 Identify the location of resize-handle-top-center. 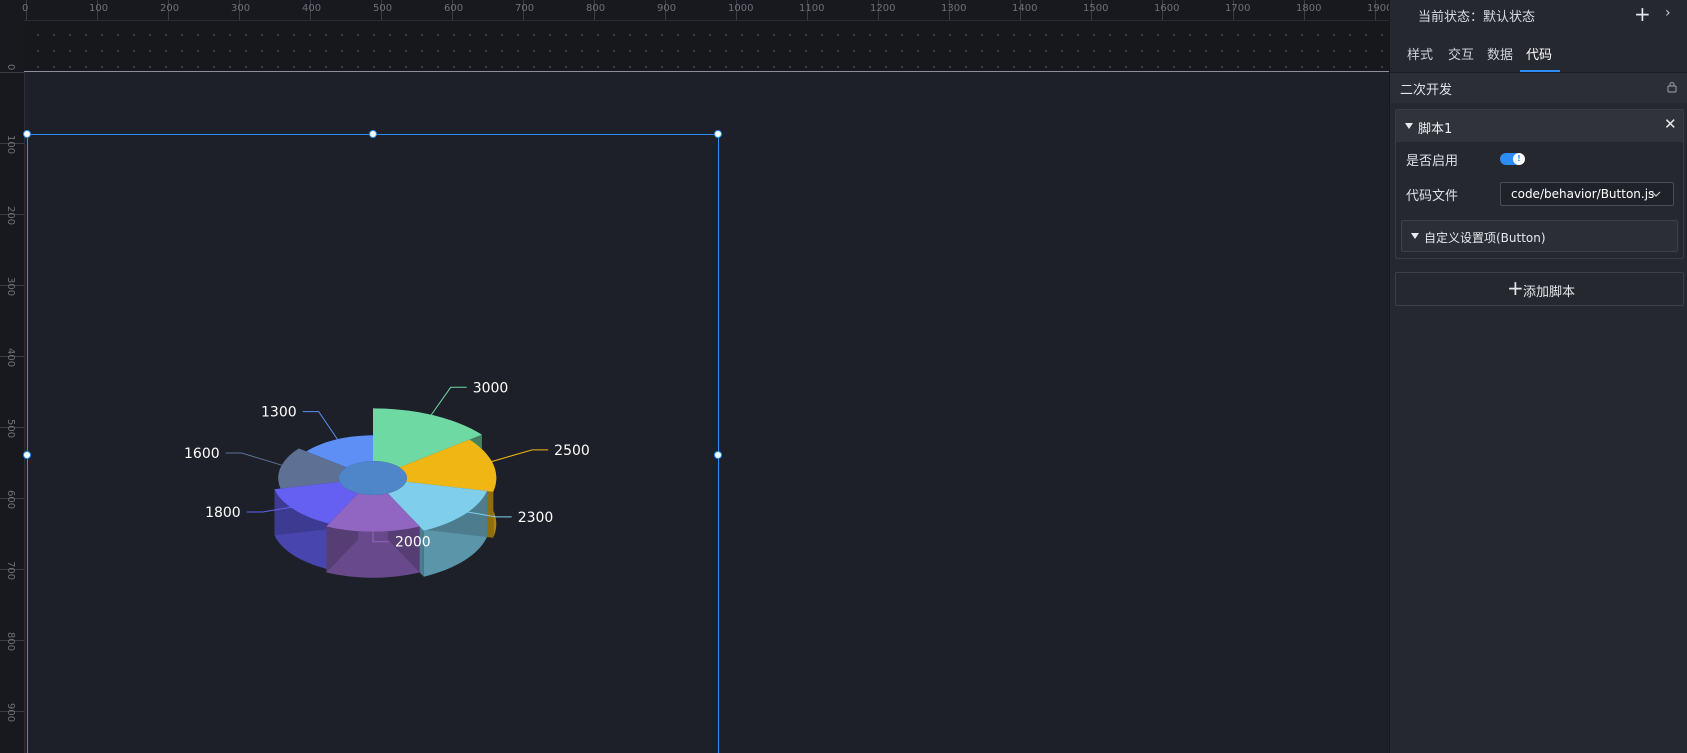
(373, 134).